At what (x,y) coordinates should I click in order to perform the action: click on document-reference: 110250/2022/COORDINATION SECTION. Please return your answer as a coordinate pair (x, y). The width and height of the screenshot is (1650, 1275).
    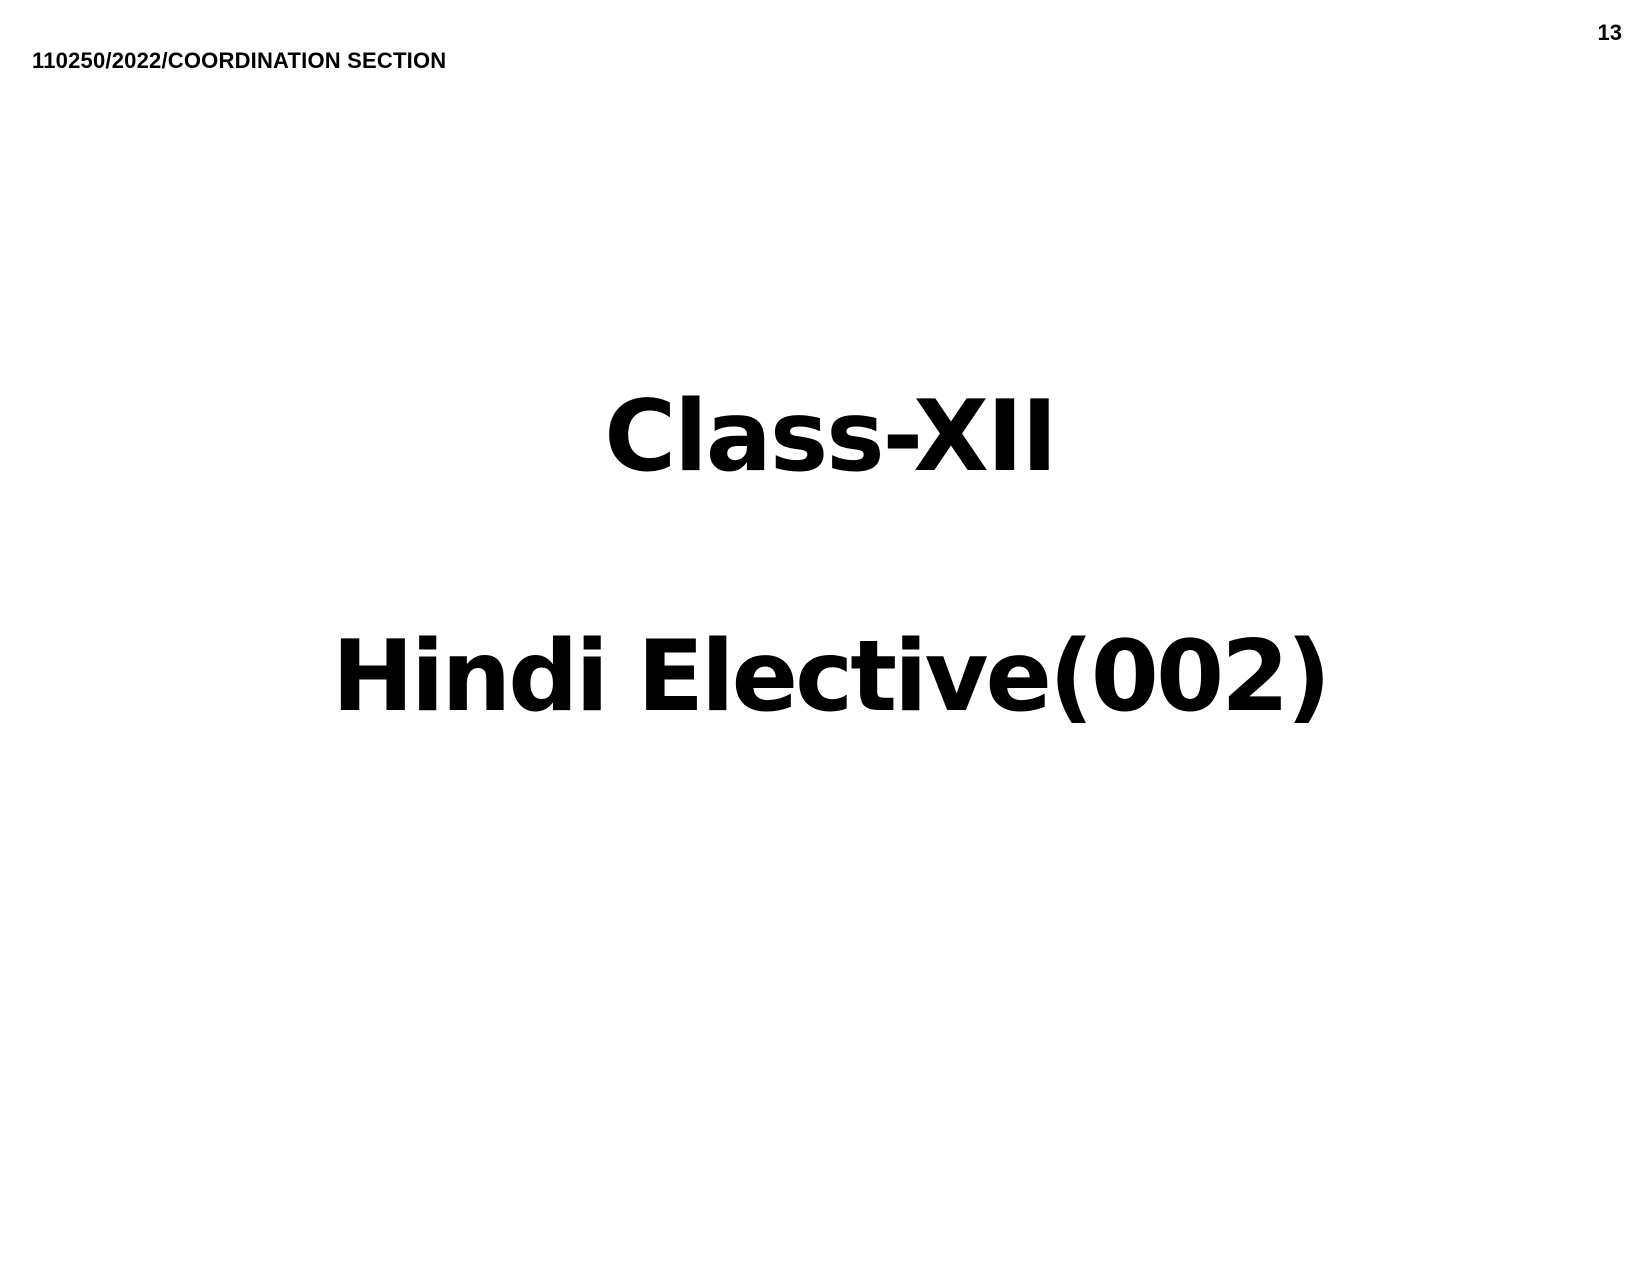
    Looking at the image, I should click on (239, 60).